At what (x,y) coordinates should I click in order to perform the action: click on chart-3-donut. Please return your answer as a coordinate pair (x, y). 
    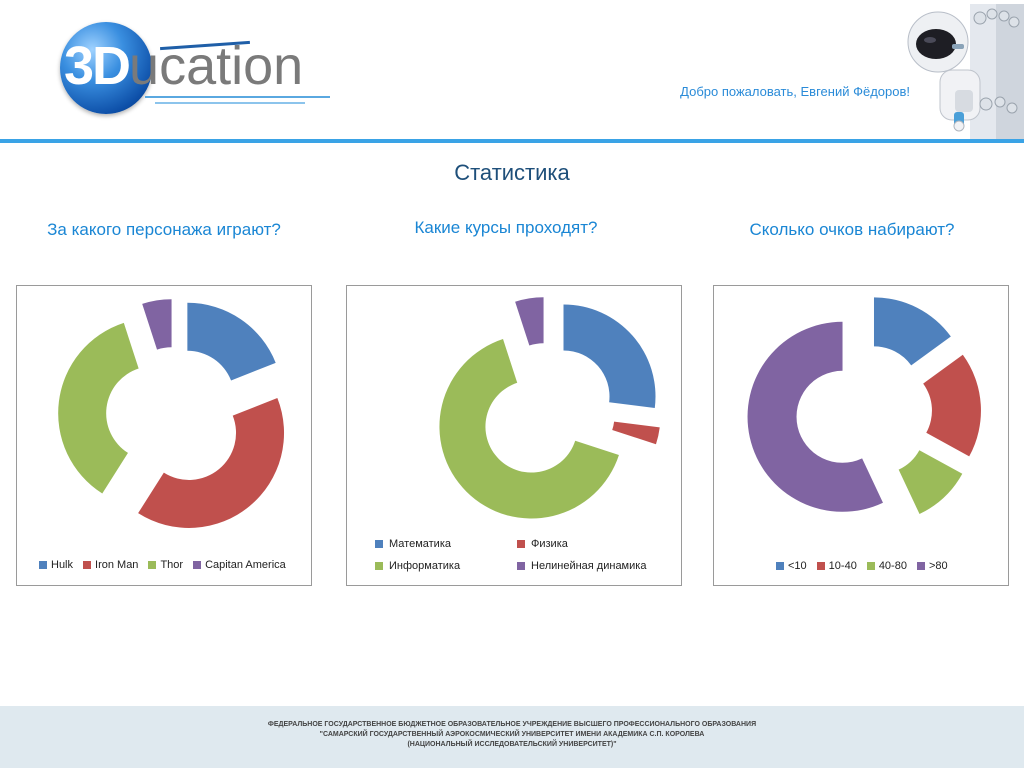
    Looking at the image, I should click on (864, 405).